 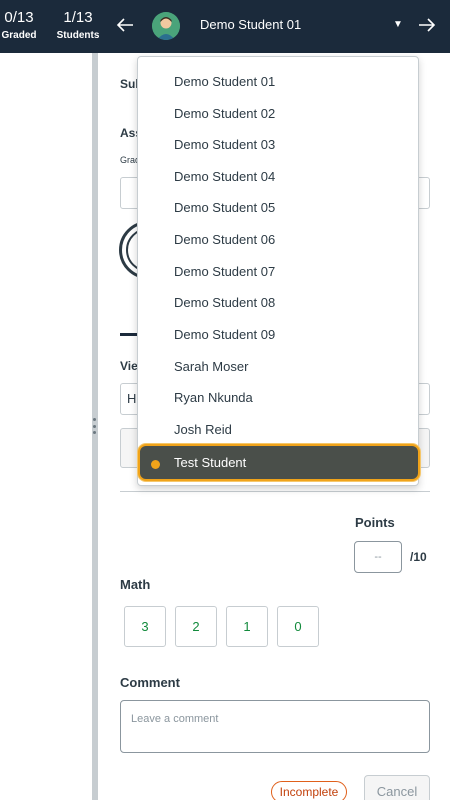 What do you see at coordinates (275, 726) in the screenshot?
I see `comment-input: Leave a comment` at bounding box center [275, 726].